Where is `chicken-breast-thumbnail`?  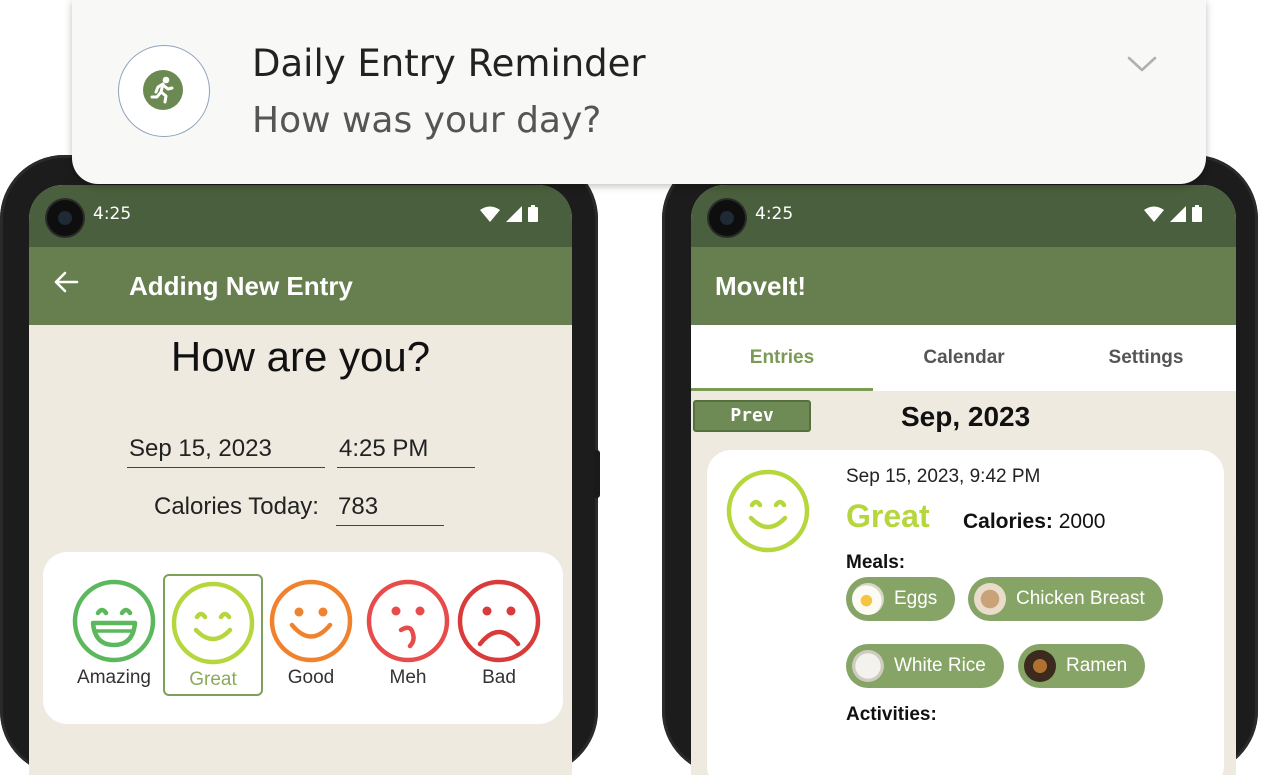 chicken-breast-thumbnail is located at coordinates (990, 599).